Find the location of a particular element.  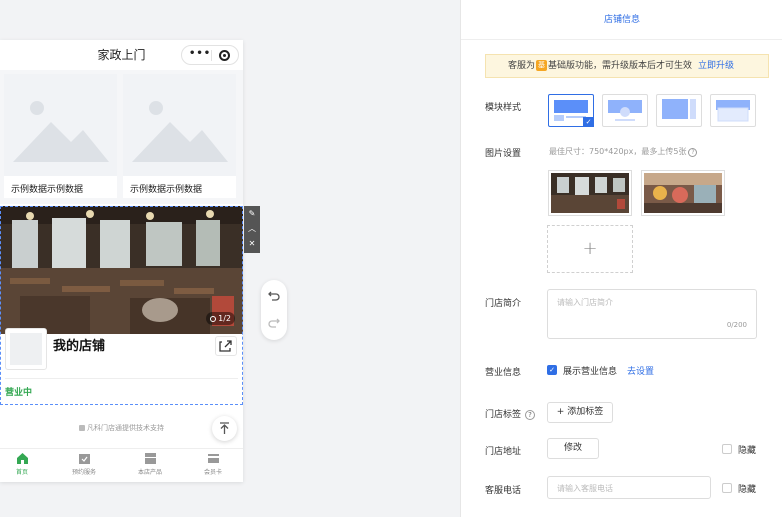

image-size-hint: 最佳尺寸：750*420px，最多上传5张? is located at coordinates (623, 151).